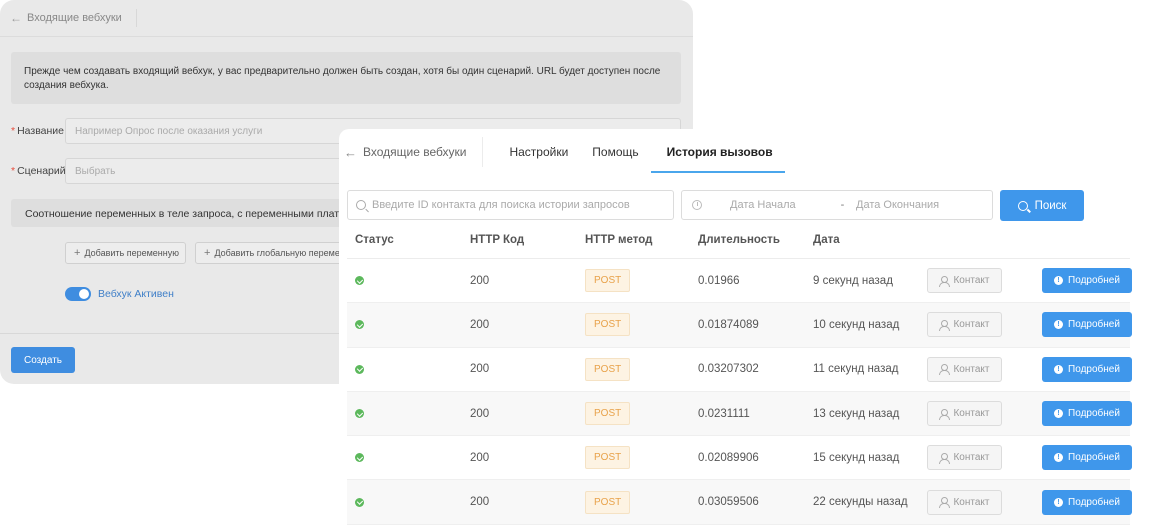 The width and height of the screenshot is (1158, 525). What do you see at coordinates (717, 152) in the screenshot?
I see `tab-call-history: История вызовов` at bounding box center [717, 152].